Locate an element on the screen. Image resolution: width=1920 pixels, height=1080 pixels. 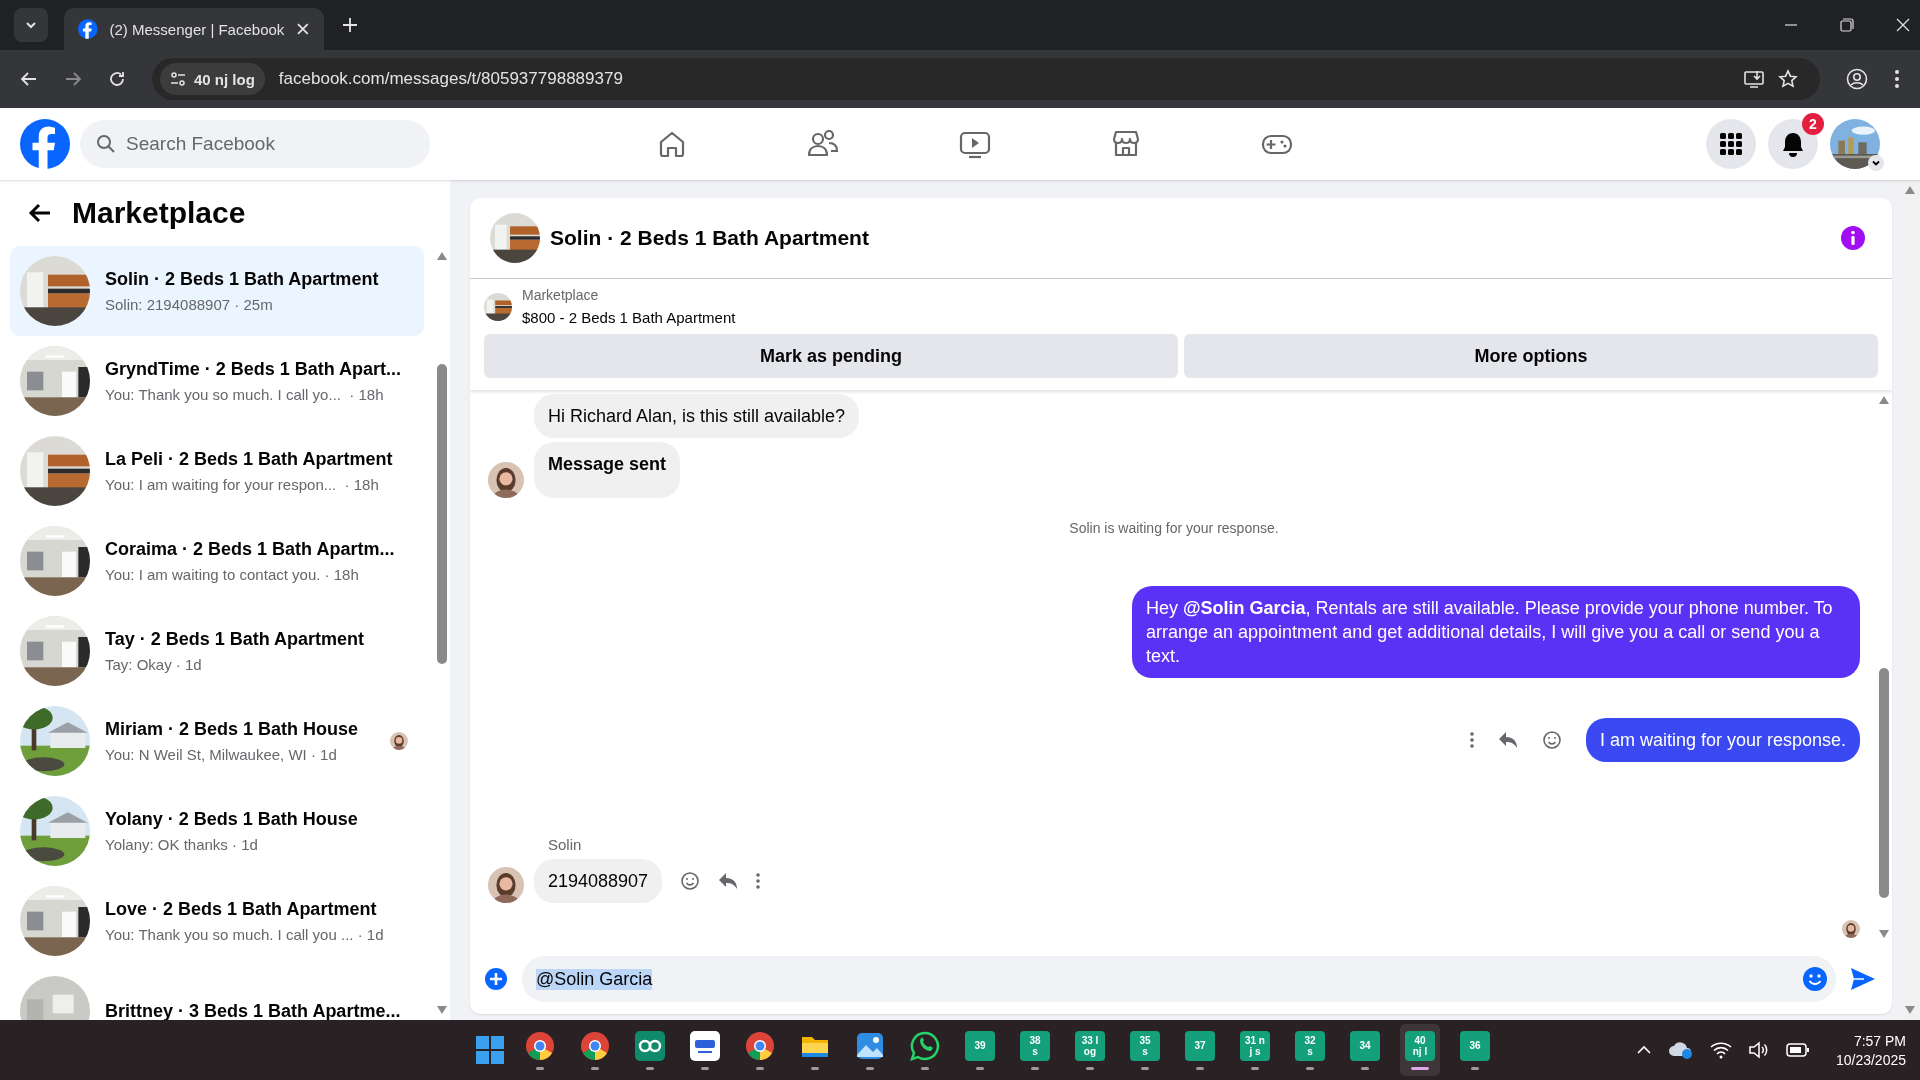
message-bubble: 2194088907 is located at coordinates (598, 881).